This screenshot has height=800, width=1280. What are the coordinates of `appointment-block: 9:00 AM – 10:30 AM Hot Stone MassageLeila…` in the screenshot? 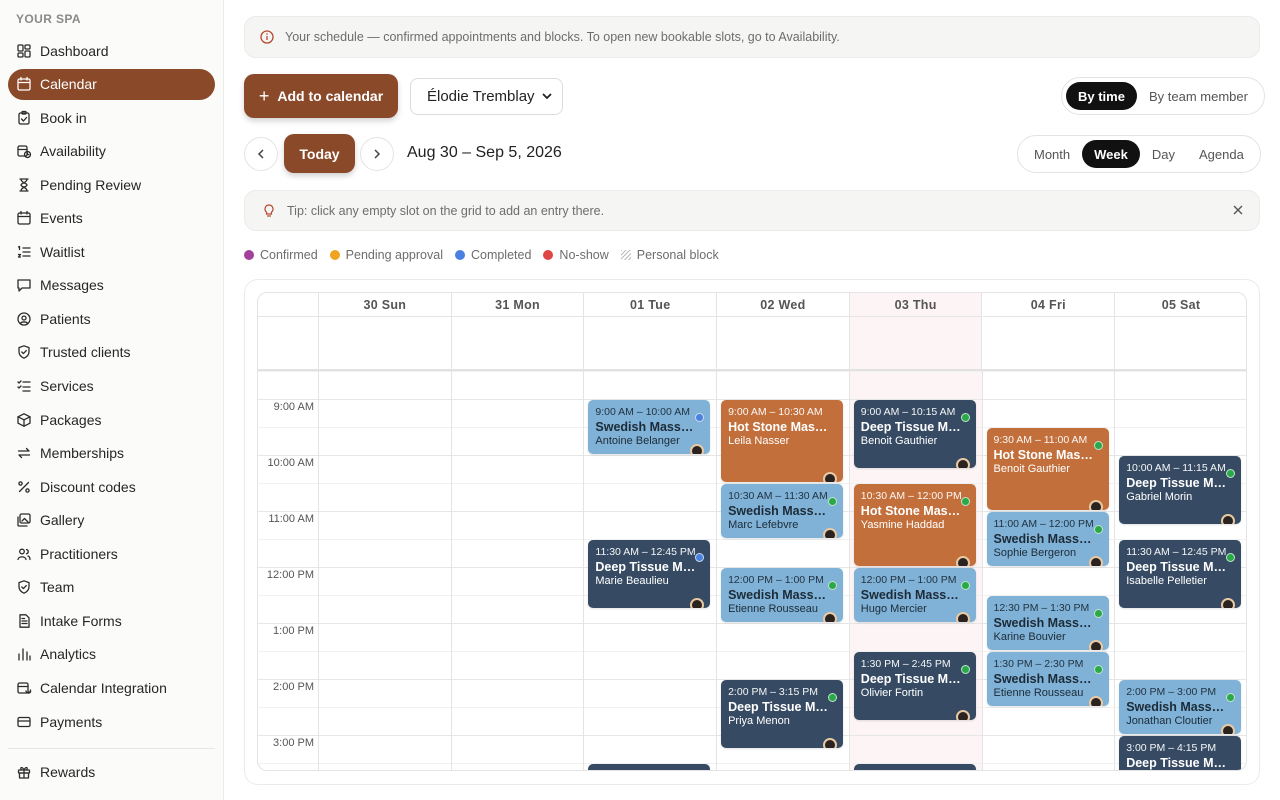 It's located at (782, 441).